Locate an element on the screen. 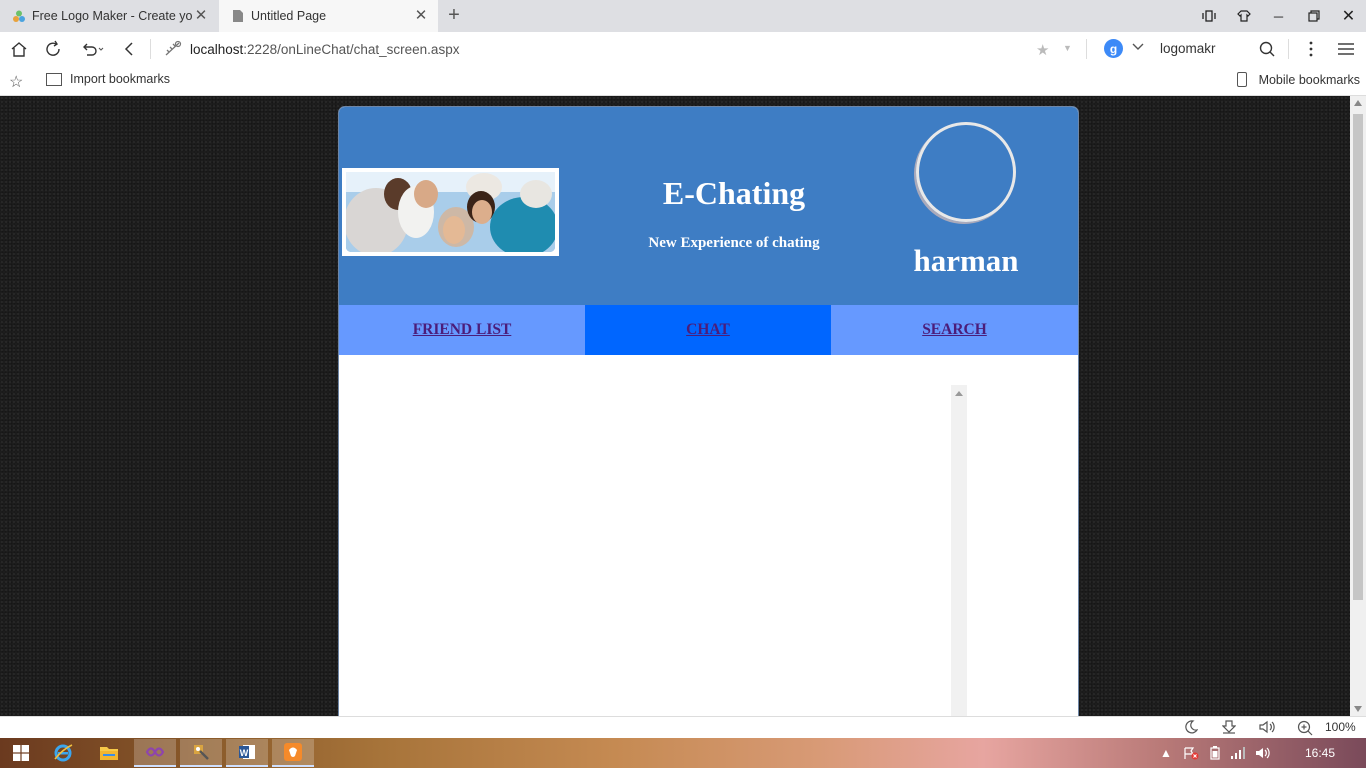 The height and width of the screenshot is (768, 1366). avatar is located at coordinates (966, 172).